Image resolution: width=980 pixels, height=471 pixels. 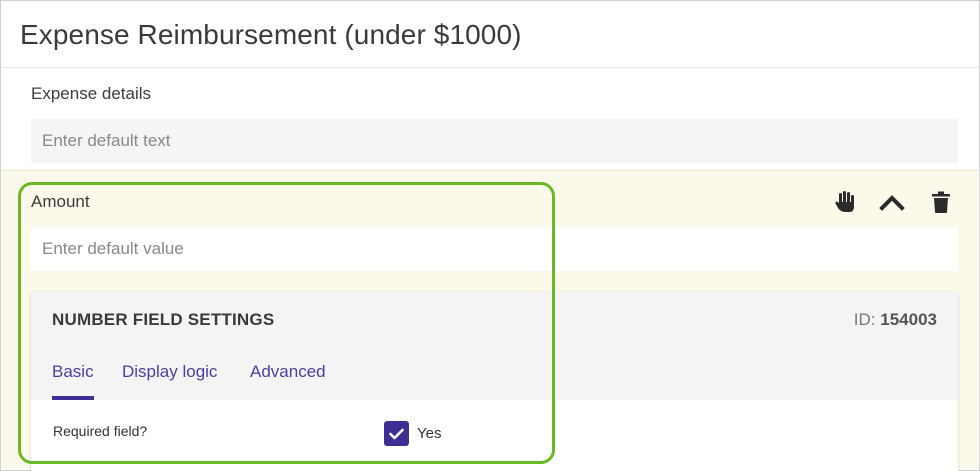 I want to click on settings-title: NUMBER FIELD SETTINGS, so click(x=163, y=319).